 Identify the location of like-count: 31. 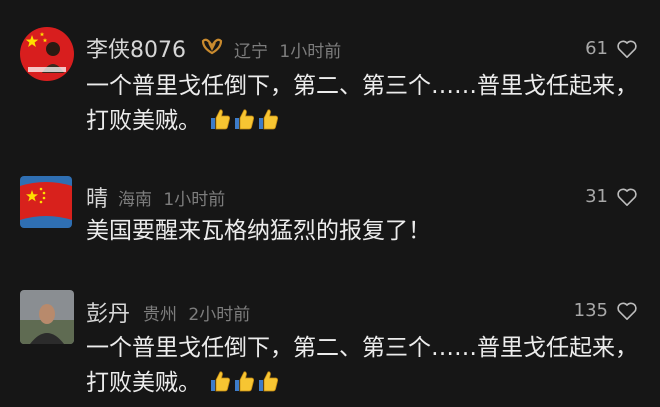
(596, 196).